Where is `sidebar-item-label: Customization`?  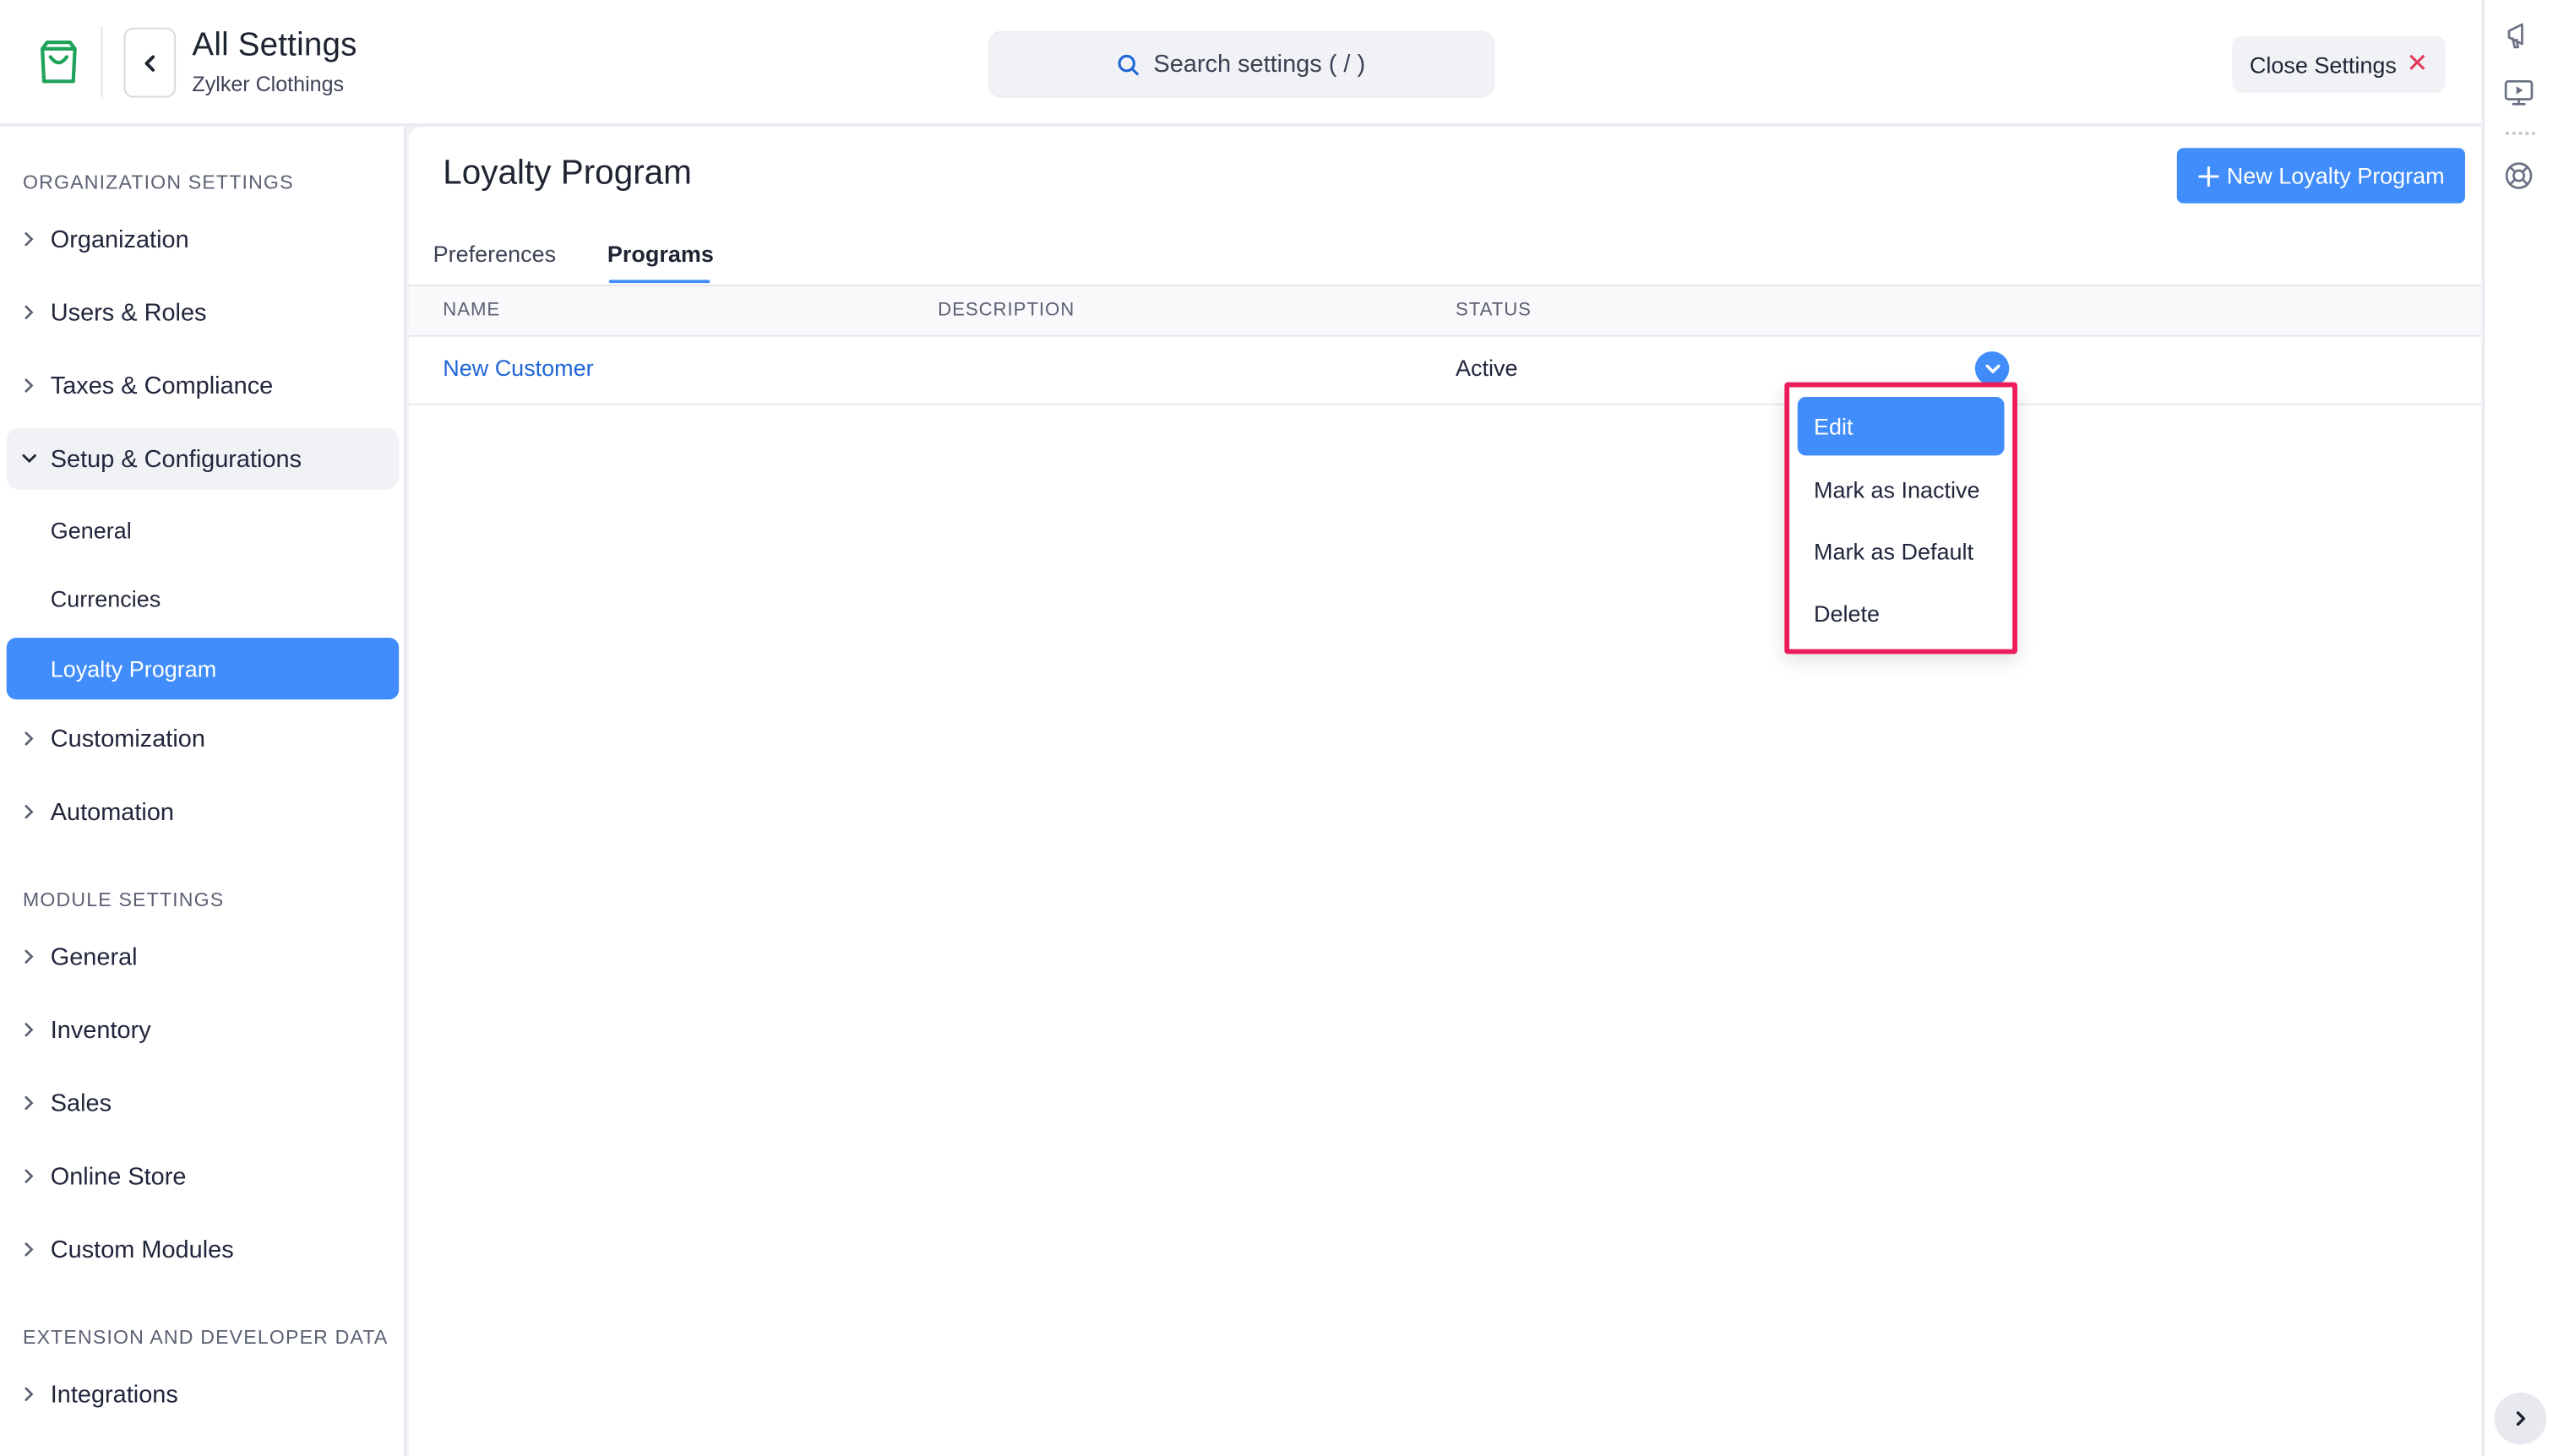 sidebar-item-label: Customization is located at coordinates (127, 738).